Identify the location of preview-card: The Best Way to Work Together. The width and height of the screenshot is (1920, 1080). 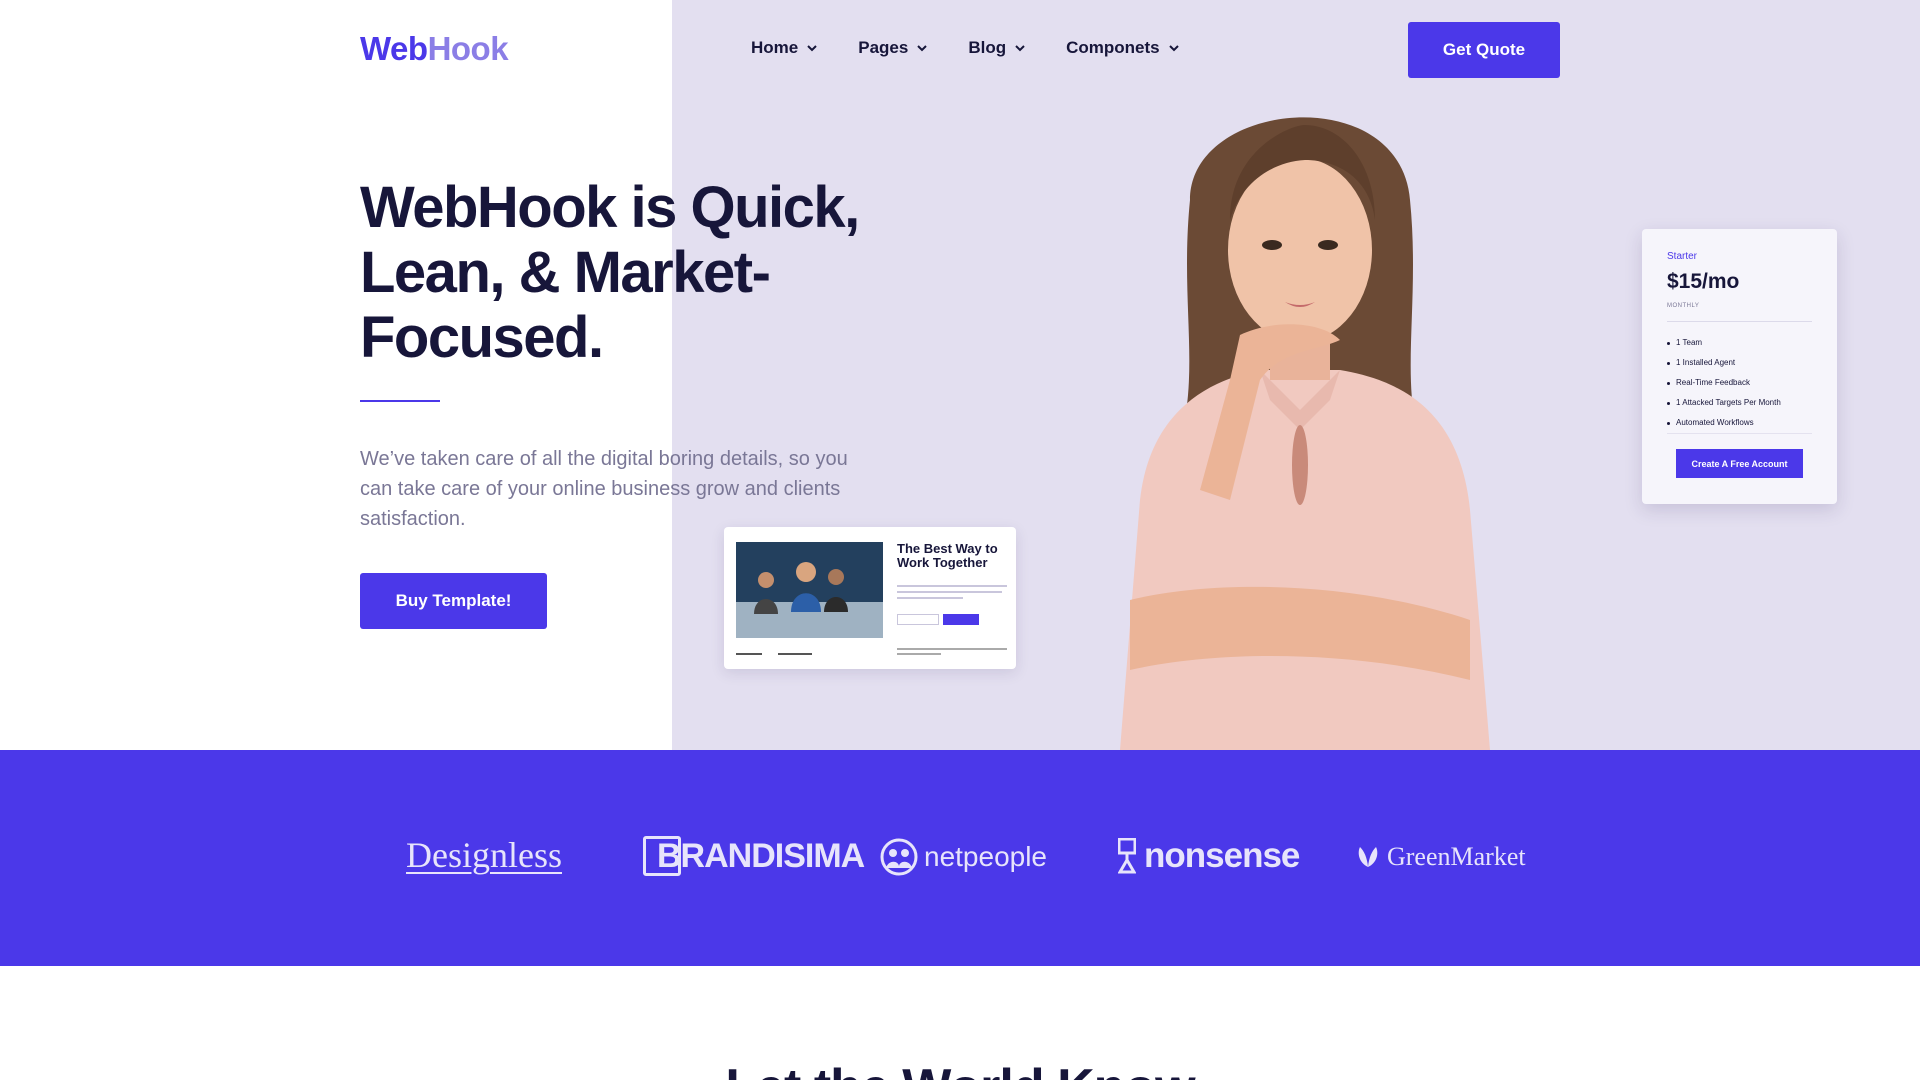
(870, 598).